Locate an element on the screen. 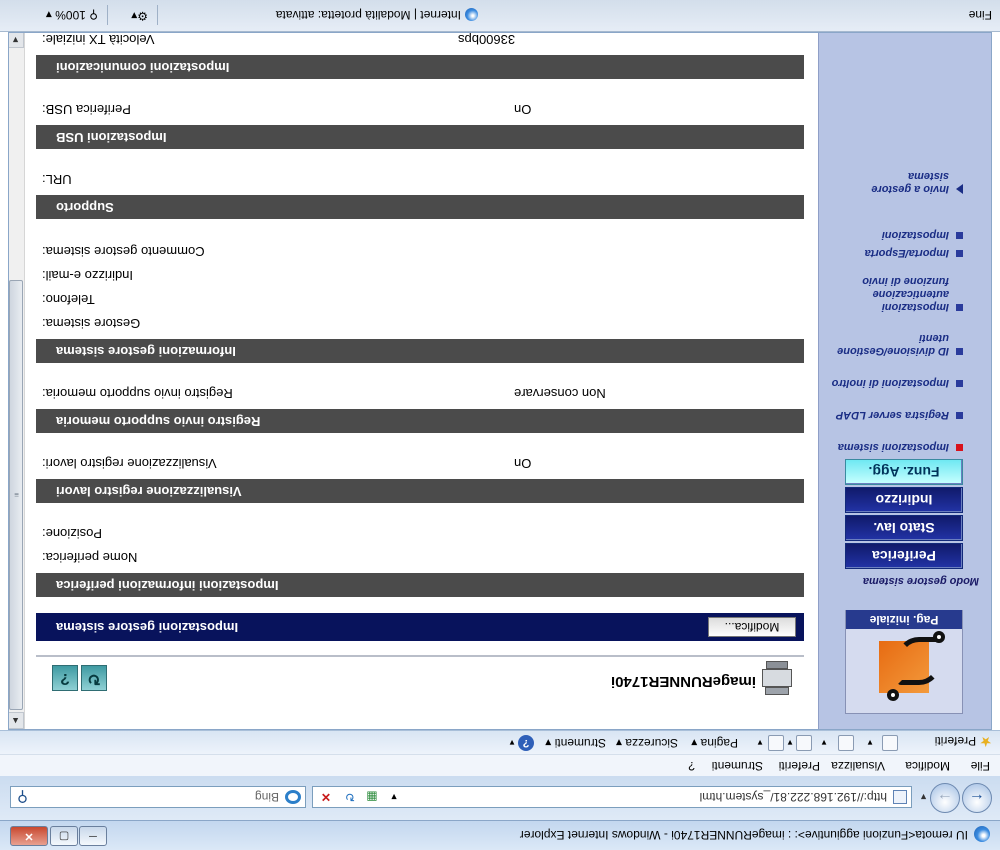 The height and width of the screenshot is (850, 1000). feeds-icon is located at coordinates (846, 743).